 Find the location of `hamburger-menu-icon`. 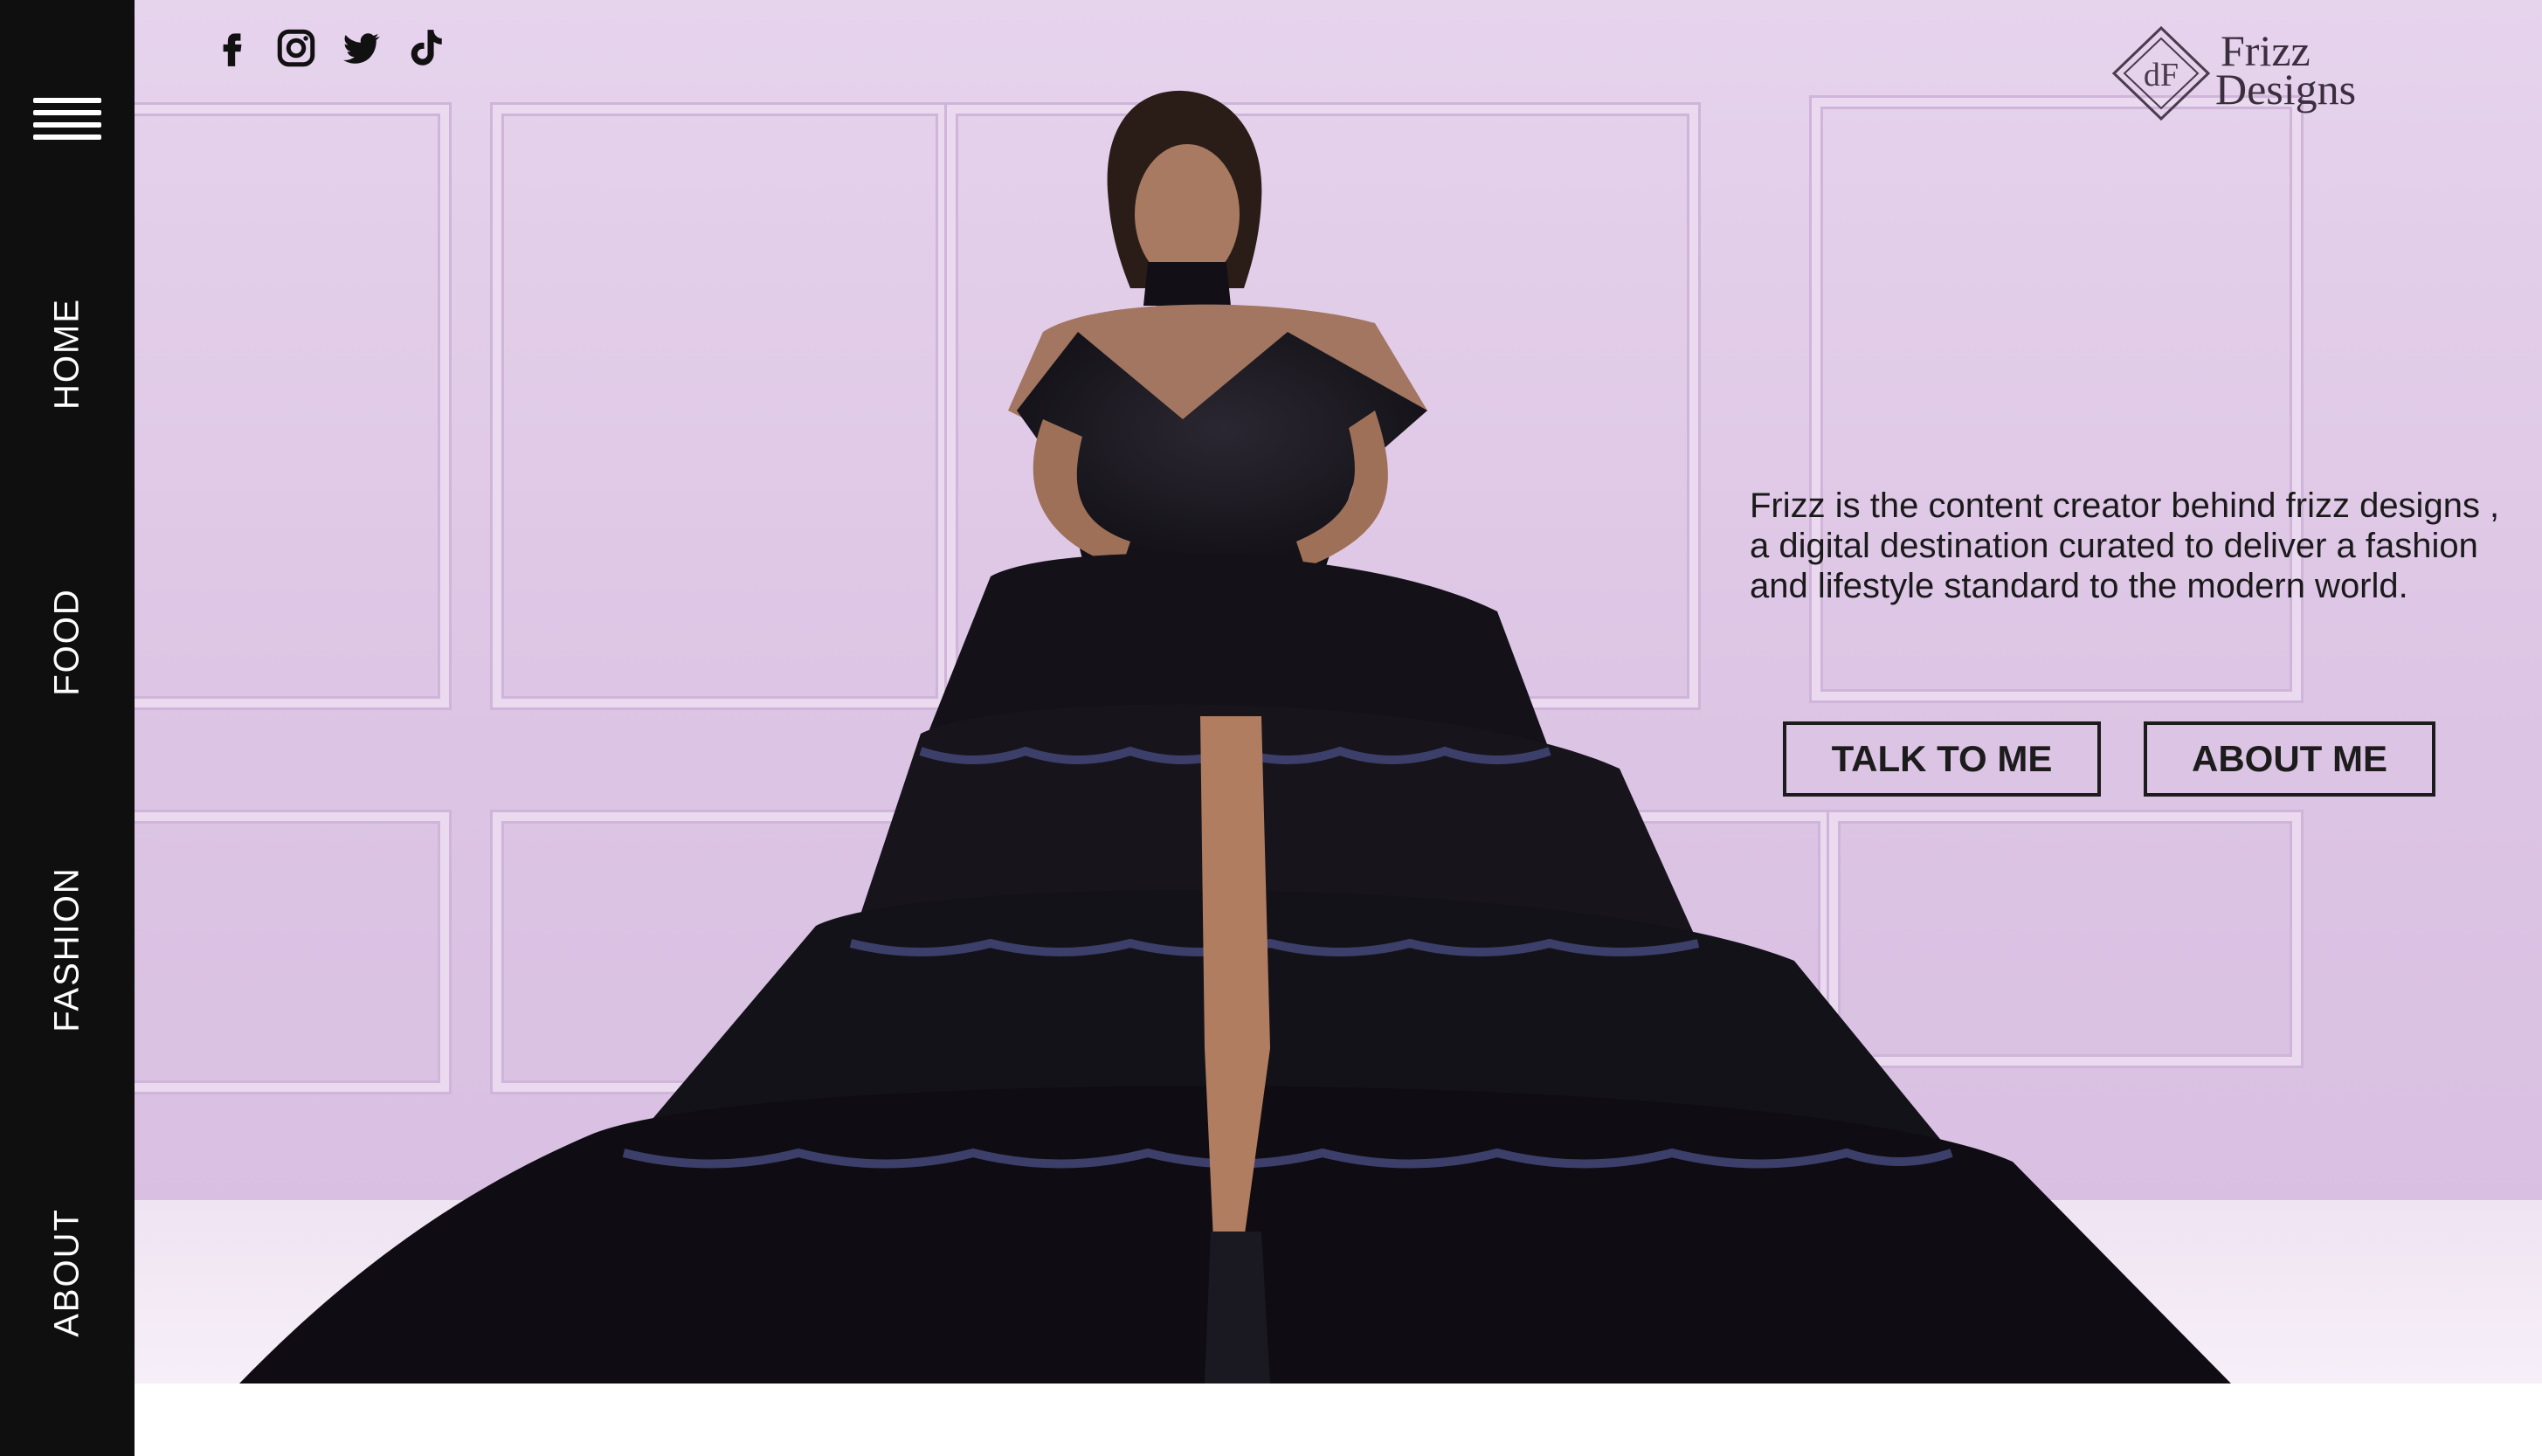

hamburger-menu-icon is located at coordinates (67, 119).